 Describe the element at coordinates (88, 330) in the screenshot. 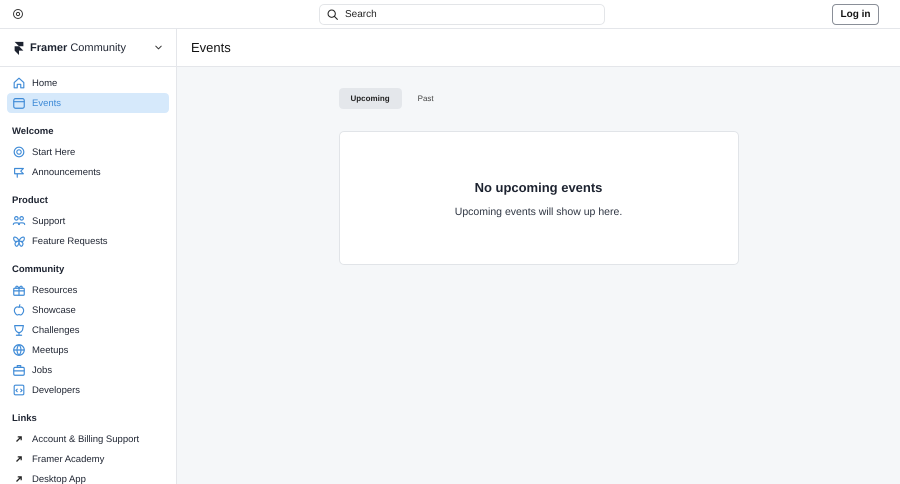

I see `sidebar-item: Challenges` at that location.